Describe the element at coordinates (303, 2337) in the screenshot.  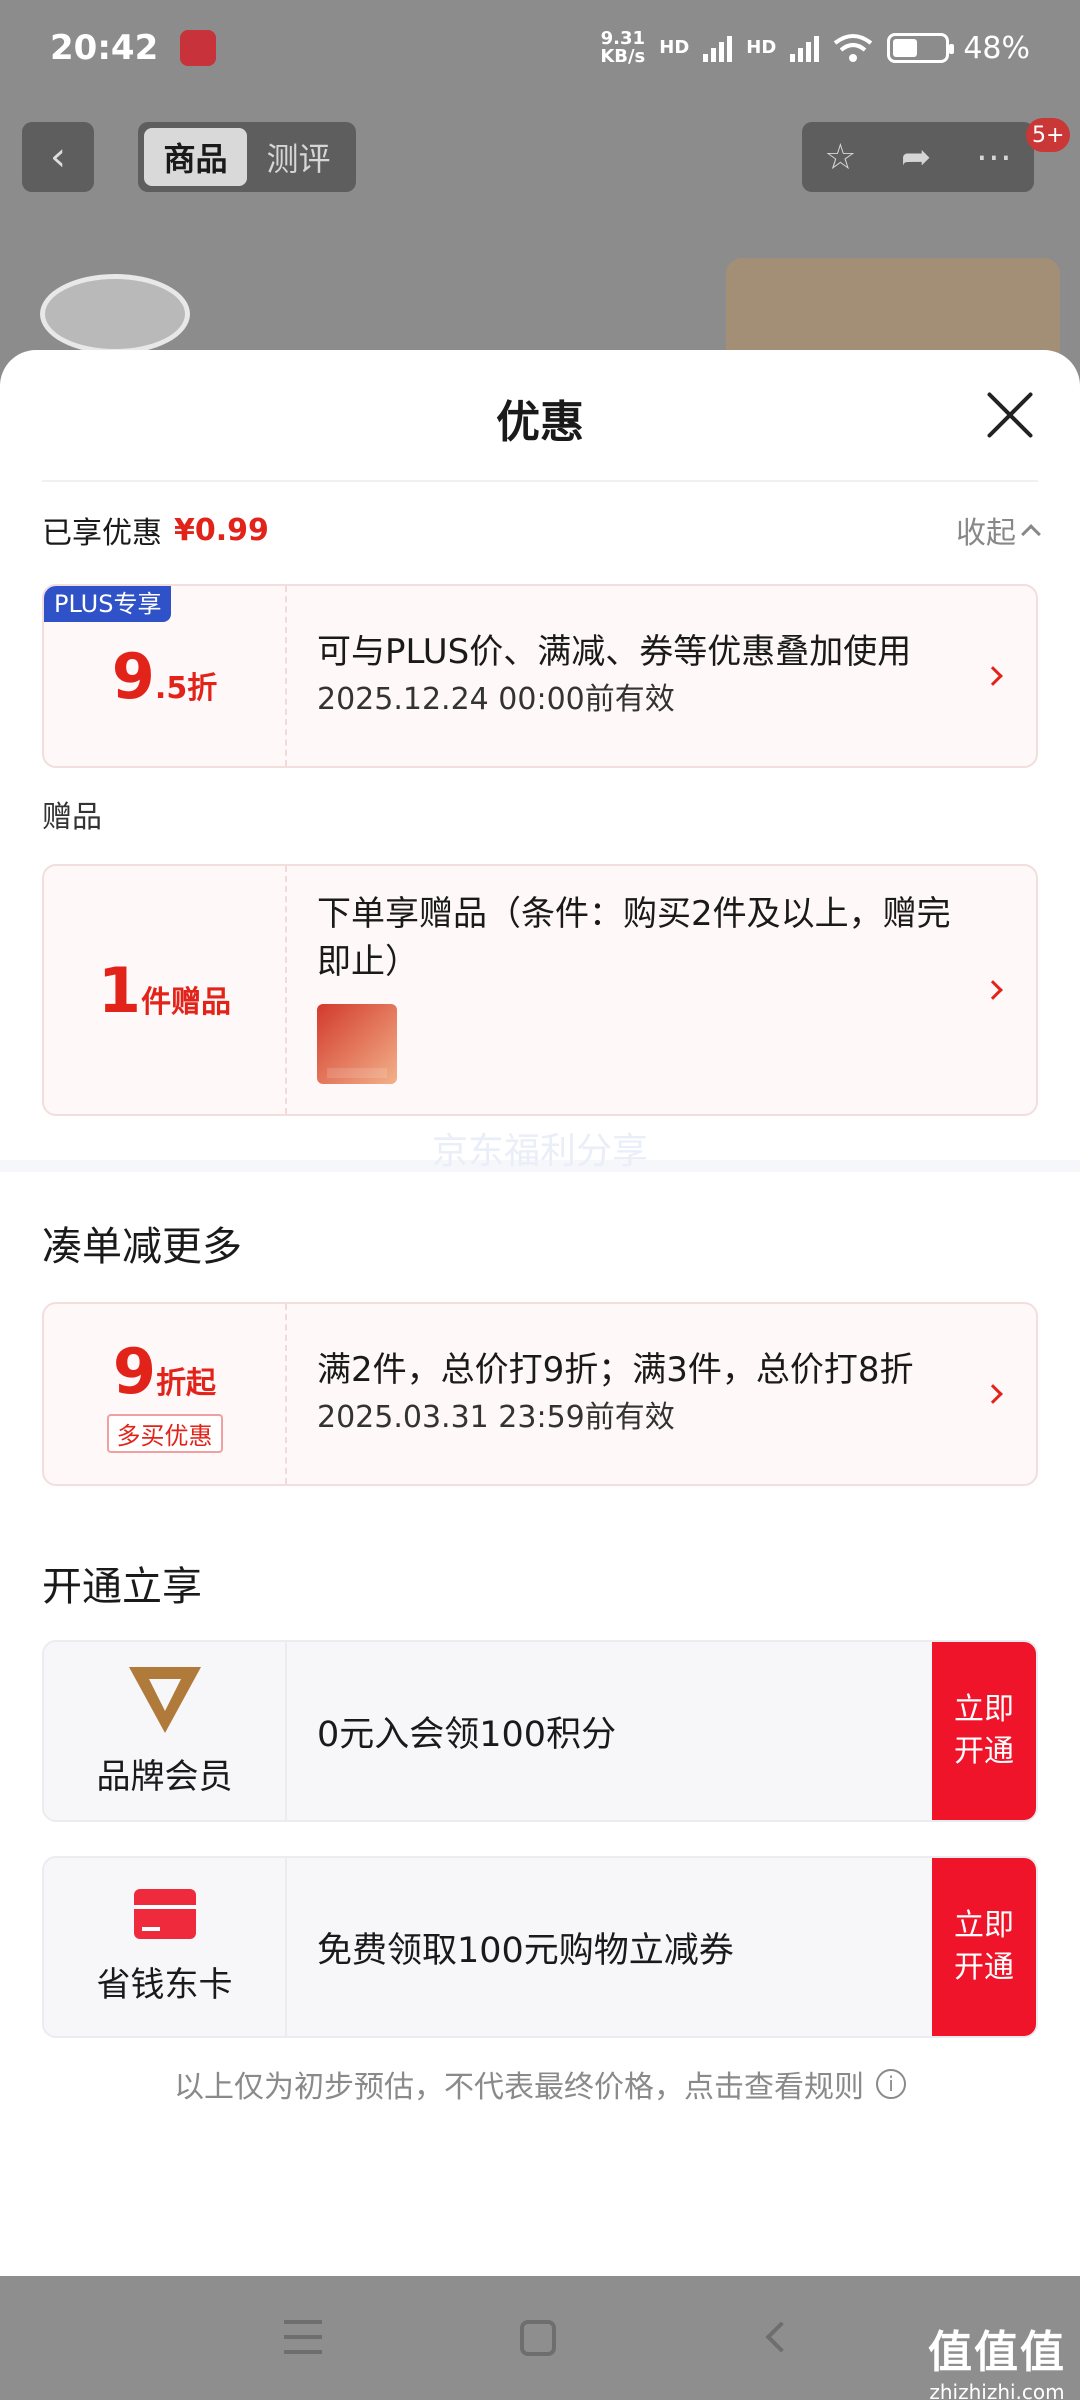
I see `menu-icon` at that location.